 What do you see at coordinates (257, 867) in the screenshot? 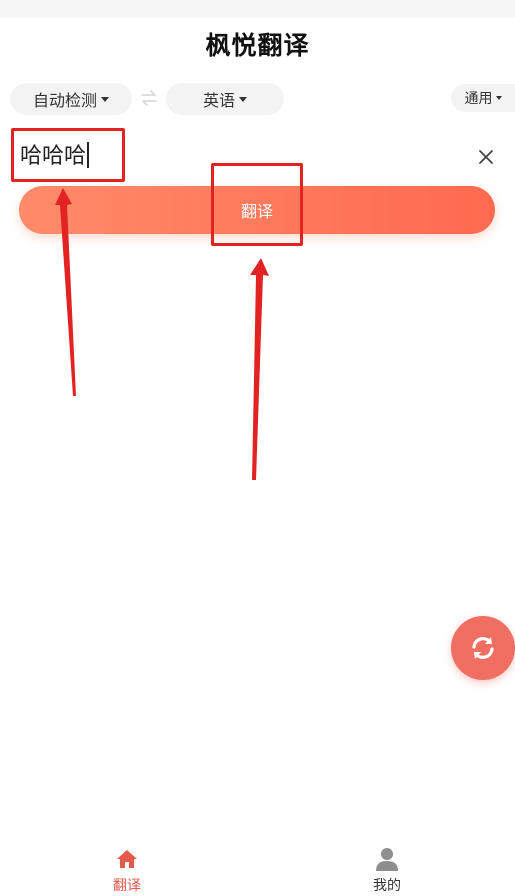
I see `bottom-tab-bar: 翻译 我的` at bounding box center [257, 867].